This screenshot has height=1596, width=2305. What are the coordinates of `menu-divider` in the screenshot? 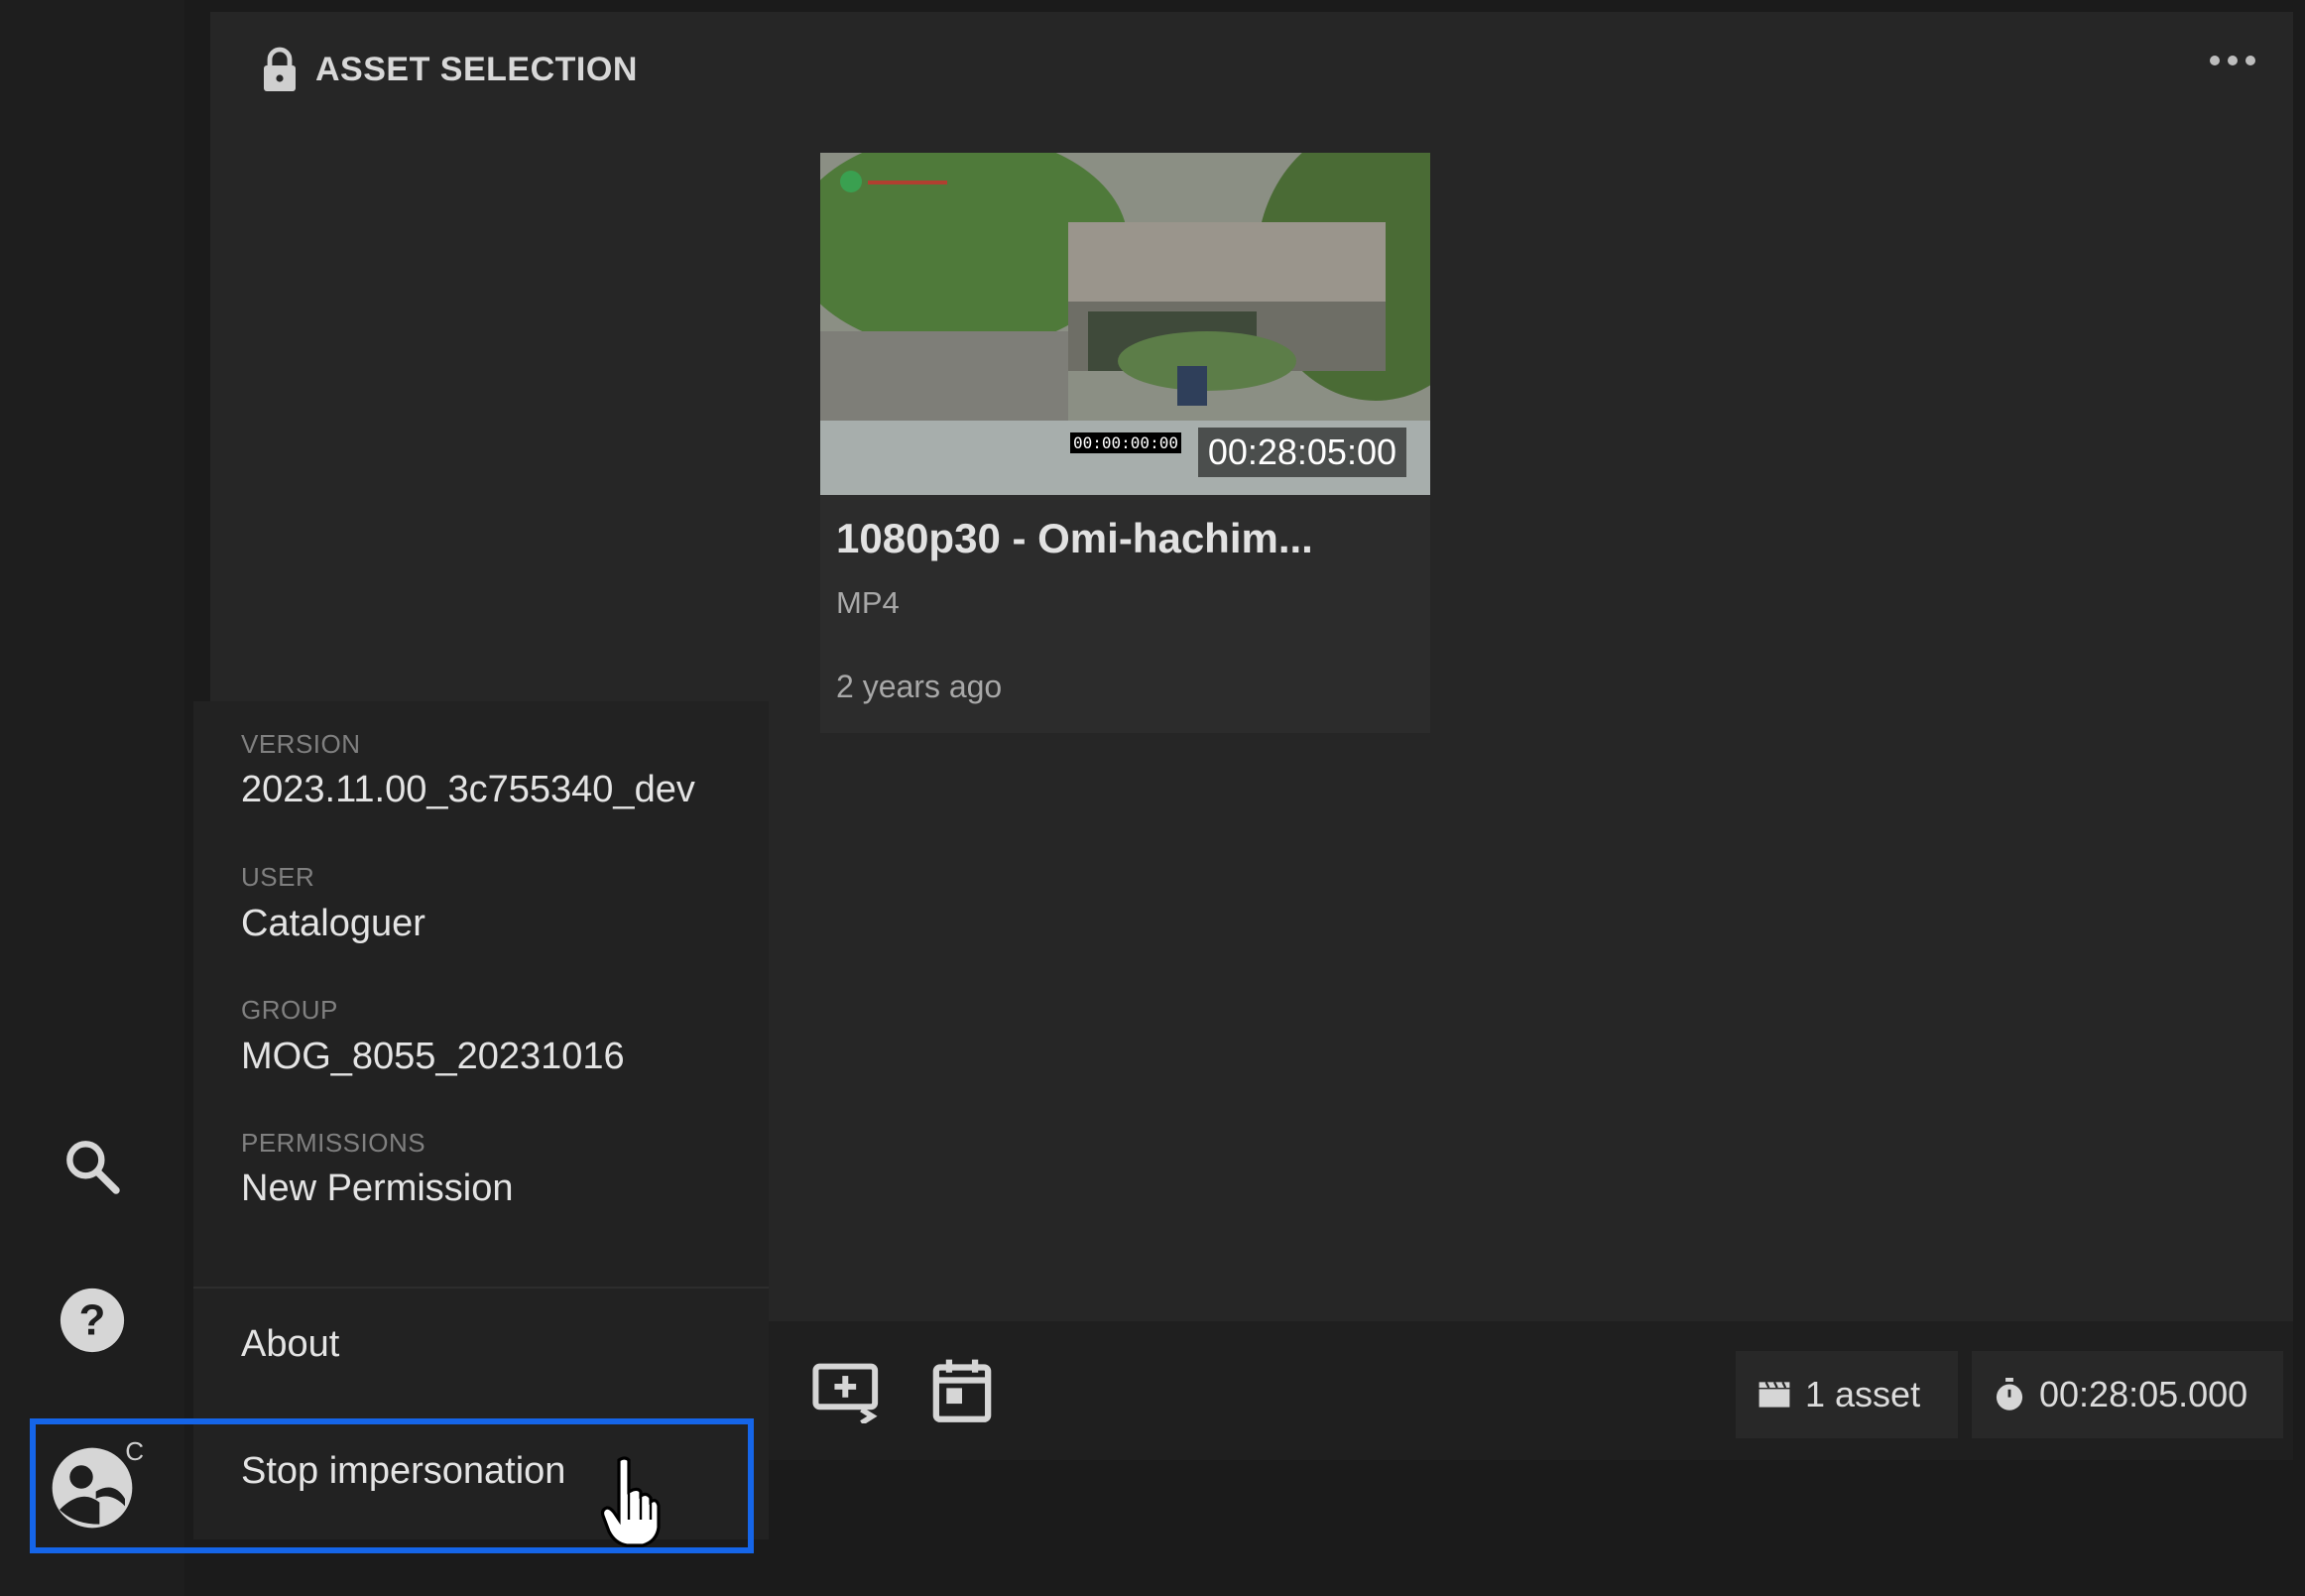 It's located at (481, 1288).